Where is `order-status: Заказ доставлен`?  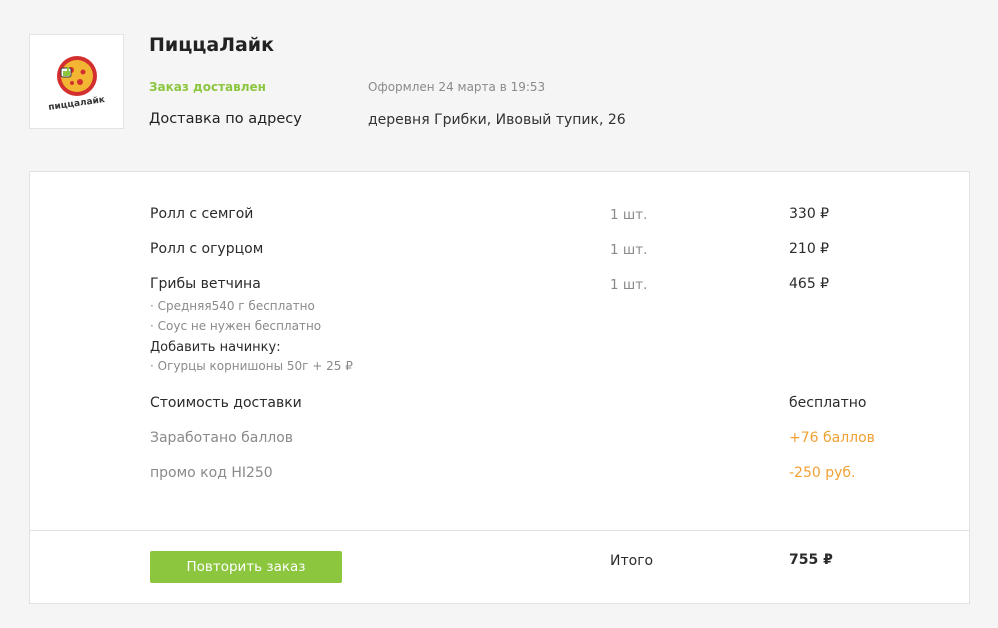 order-status: Заказ доставлен is located at coordinates (207, 87).